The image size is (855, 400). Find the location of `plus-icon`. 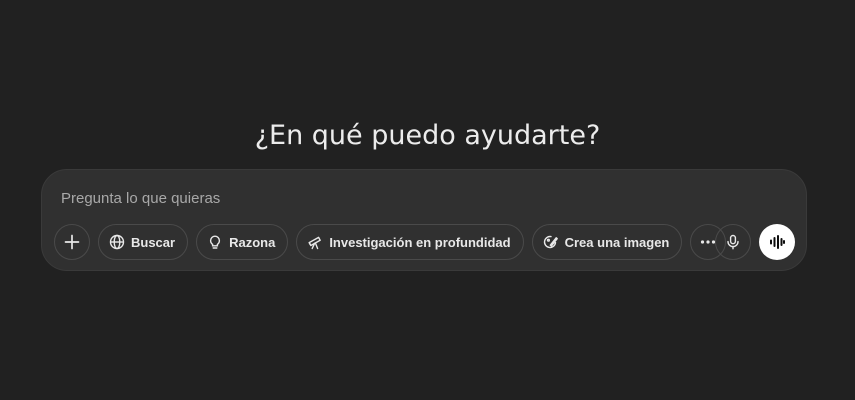

plus-icon is located at coordinates (72, 242).